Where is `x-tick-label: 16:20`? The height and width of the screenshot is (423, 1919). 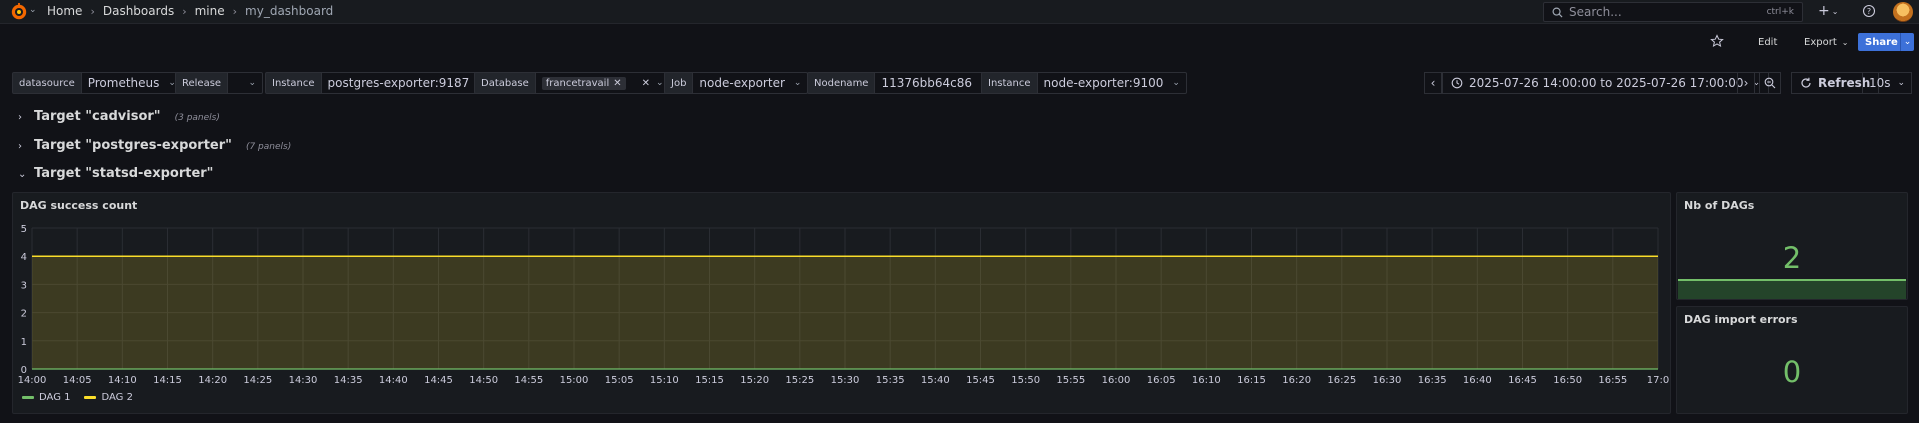
x-tick-label: 16:20 is located at coordinates (1296, 380).